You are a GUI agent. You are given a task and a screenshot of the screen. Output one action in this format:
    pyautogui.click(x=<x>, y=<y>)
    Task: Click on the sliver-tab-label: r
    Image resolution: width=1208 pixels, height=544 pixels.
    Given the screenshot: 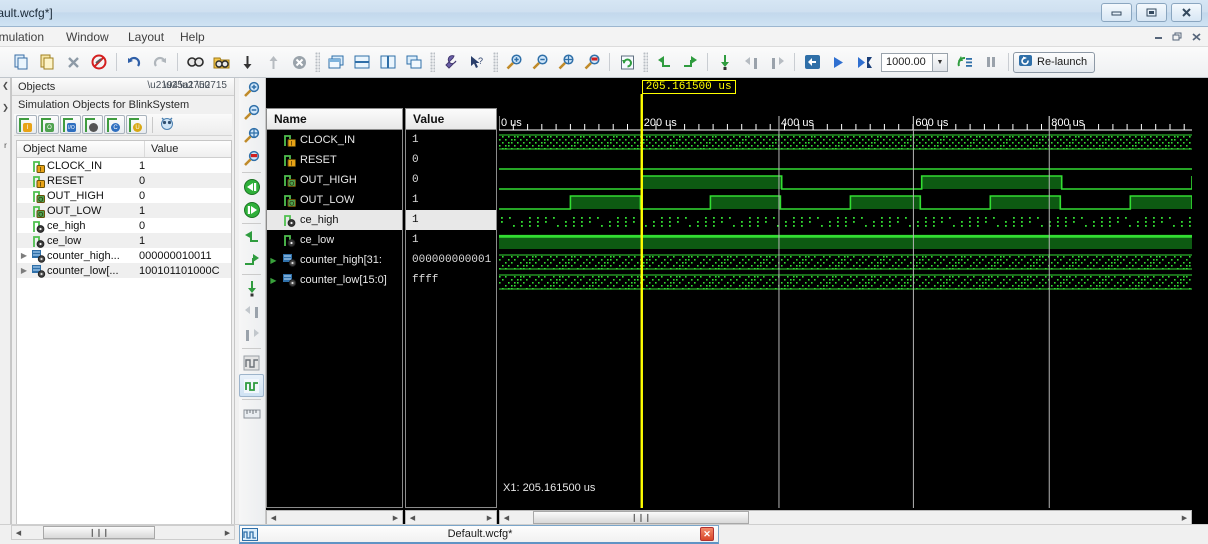 What is the action you would take?
    pyautogui.click(x=5, y=145)
    